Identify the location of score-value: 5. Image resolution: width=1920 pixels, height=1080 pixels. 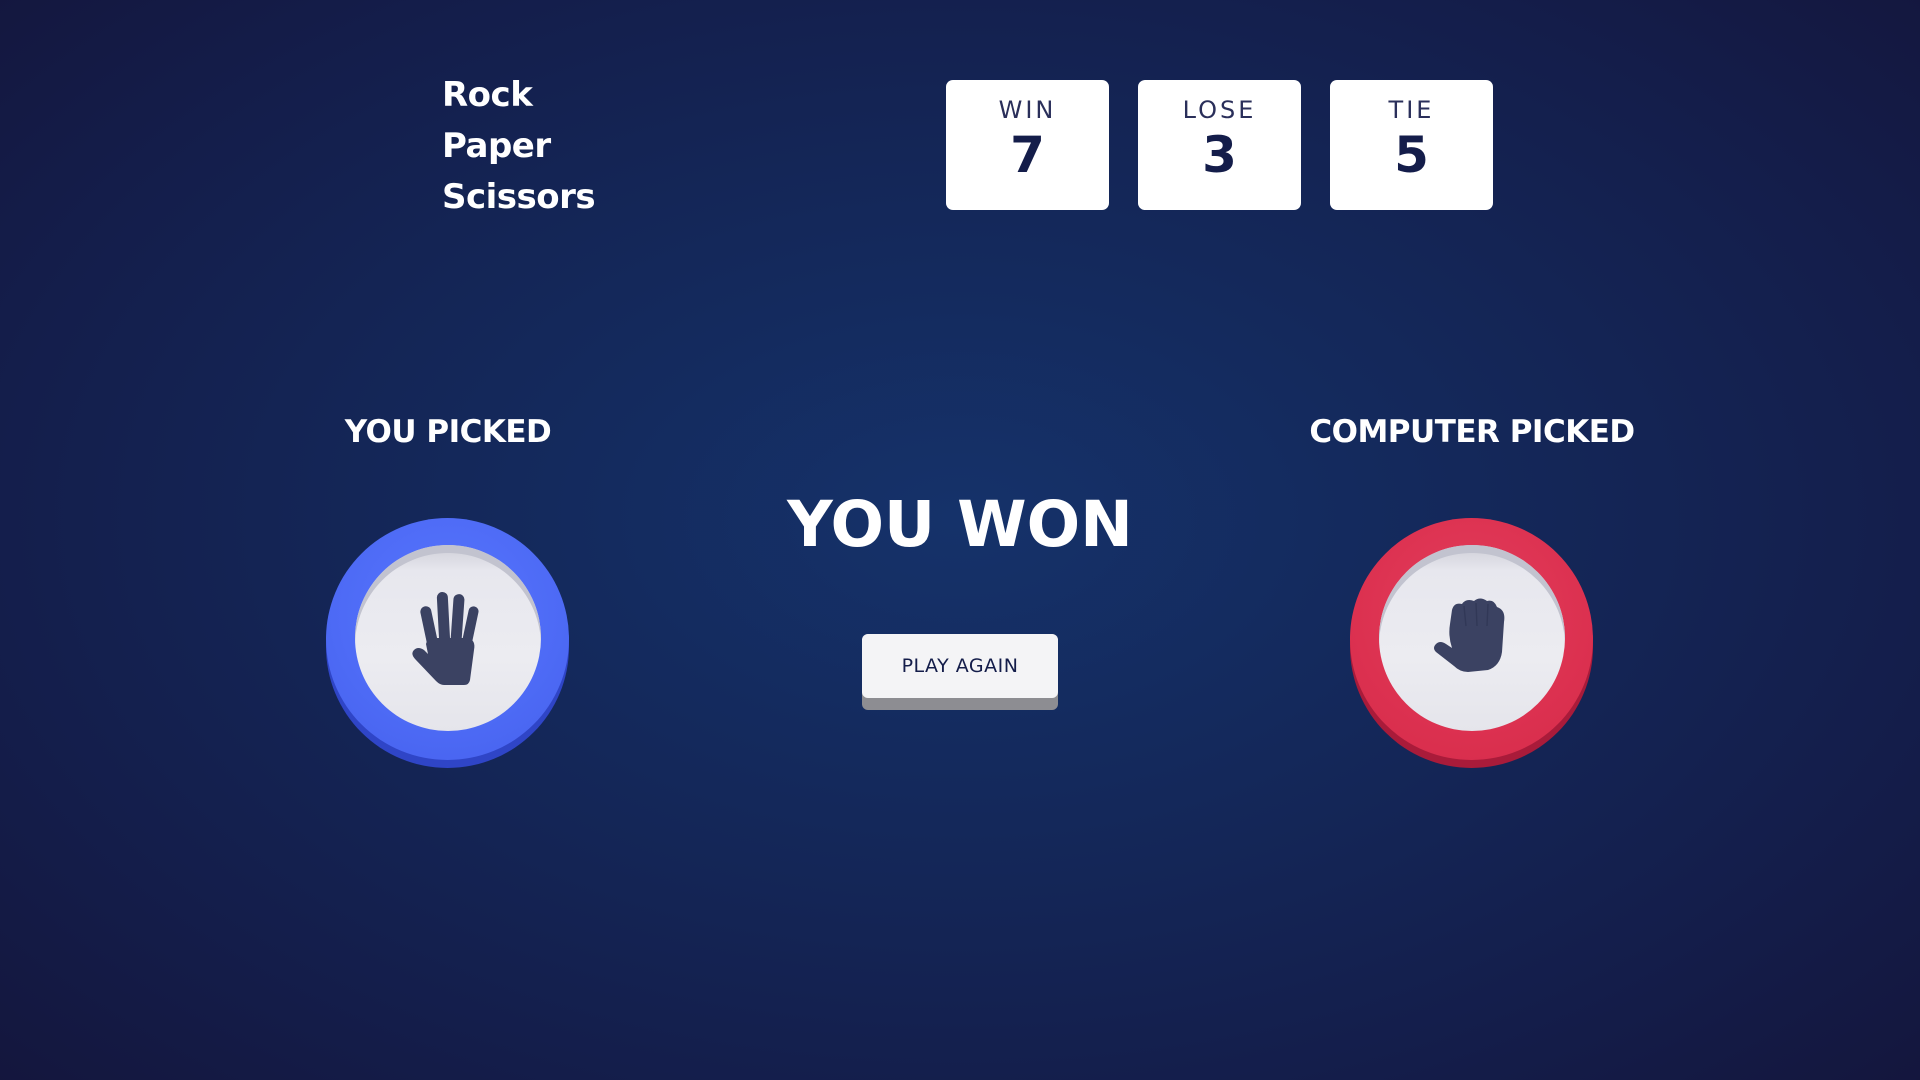
(1411, 155).